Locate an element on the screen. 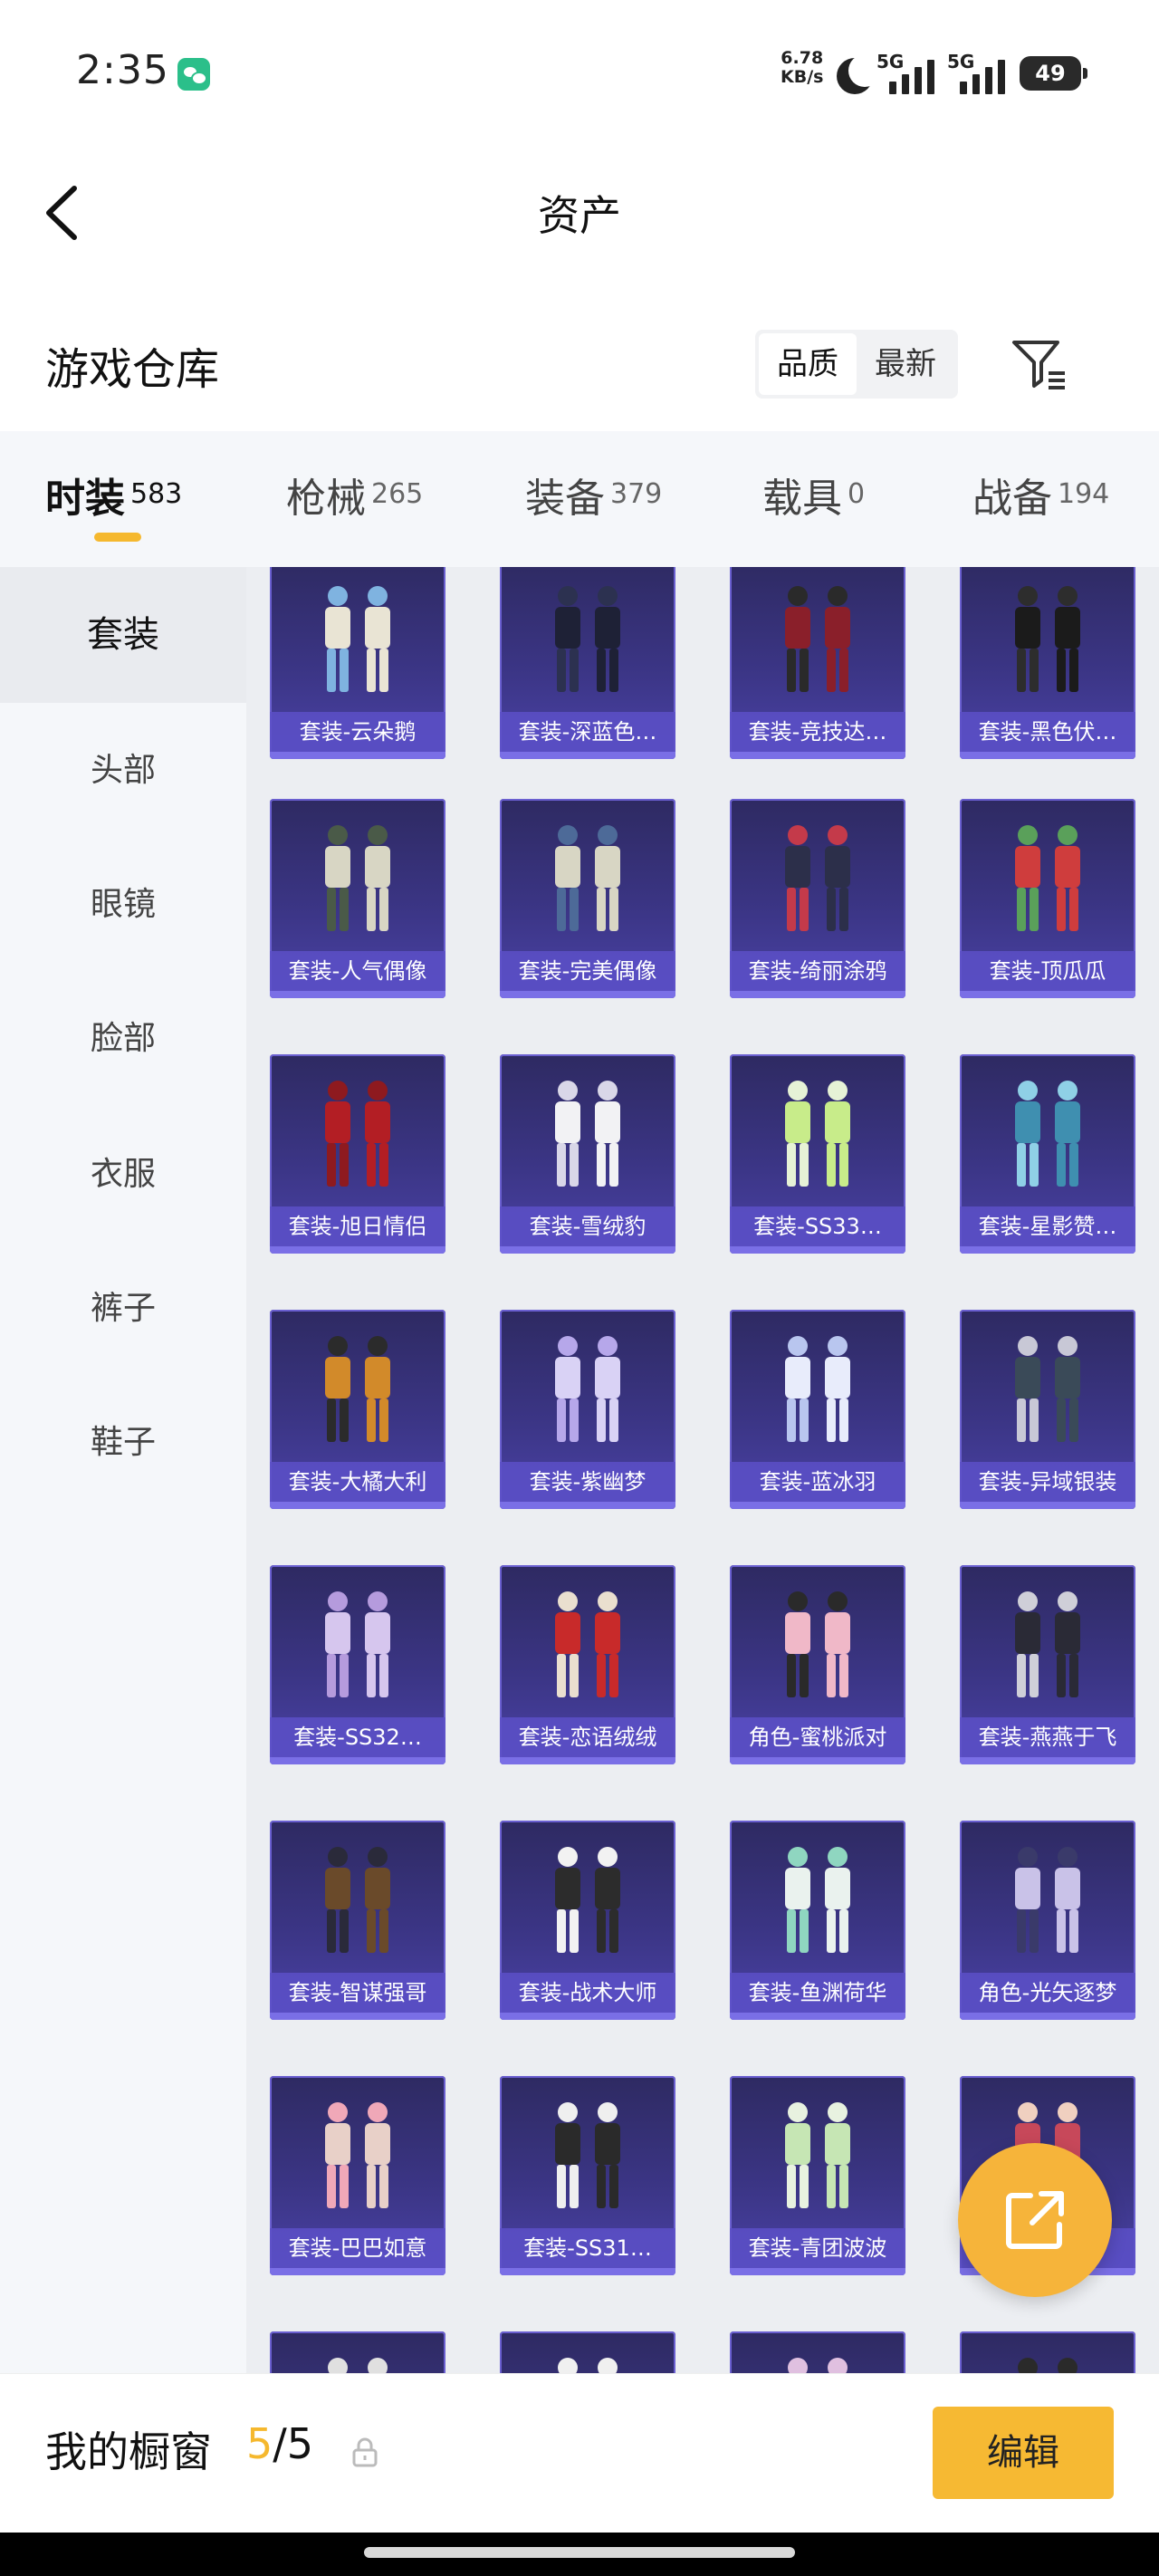 The image size is (1159, 2576). tab-label: 战备 is located at coordinates (1012, 499).